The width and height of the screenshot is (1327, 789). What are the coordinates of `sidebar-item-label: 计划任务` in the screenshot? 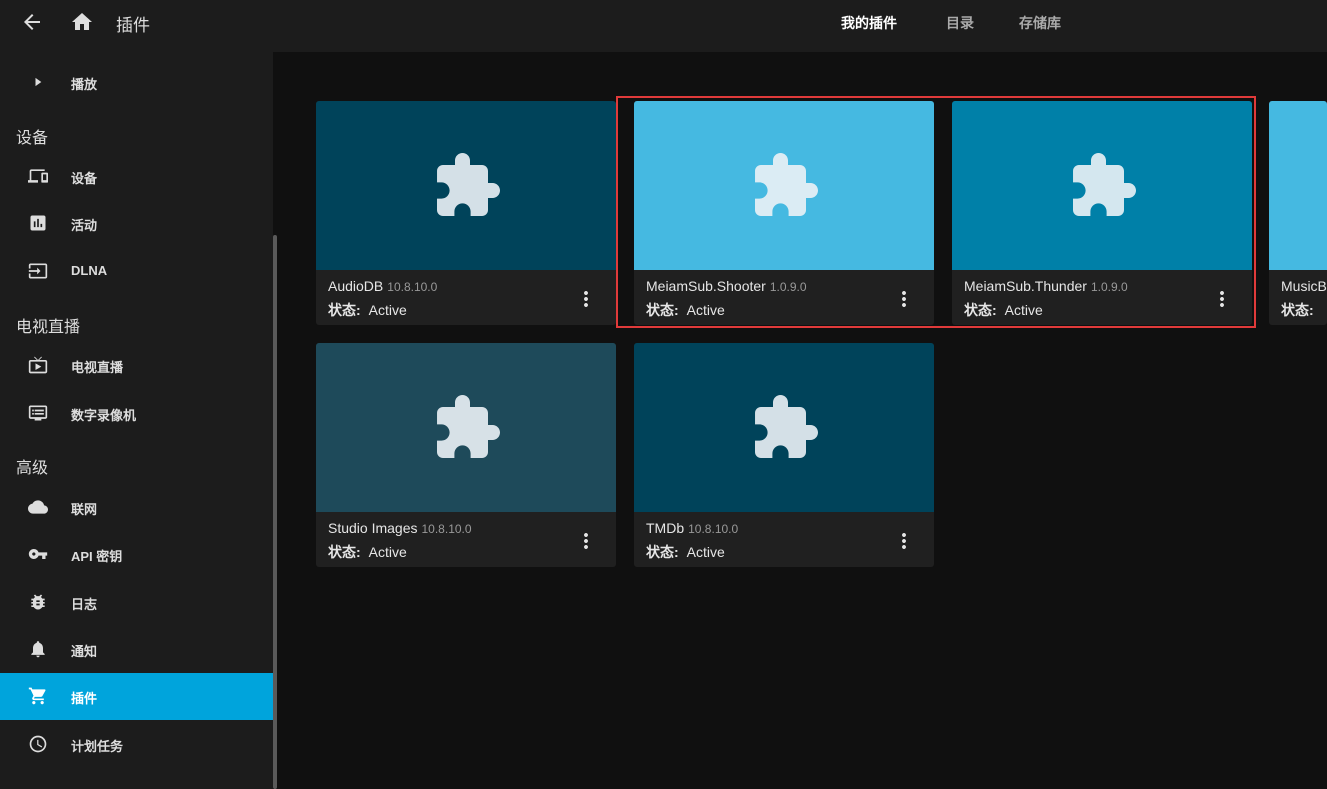 It's located at (97, 746).